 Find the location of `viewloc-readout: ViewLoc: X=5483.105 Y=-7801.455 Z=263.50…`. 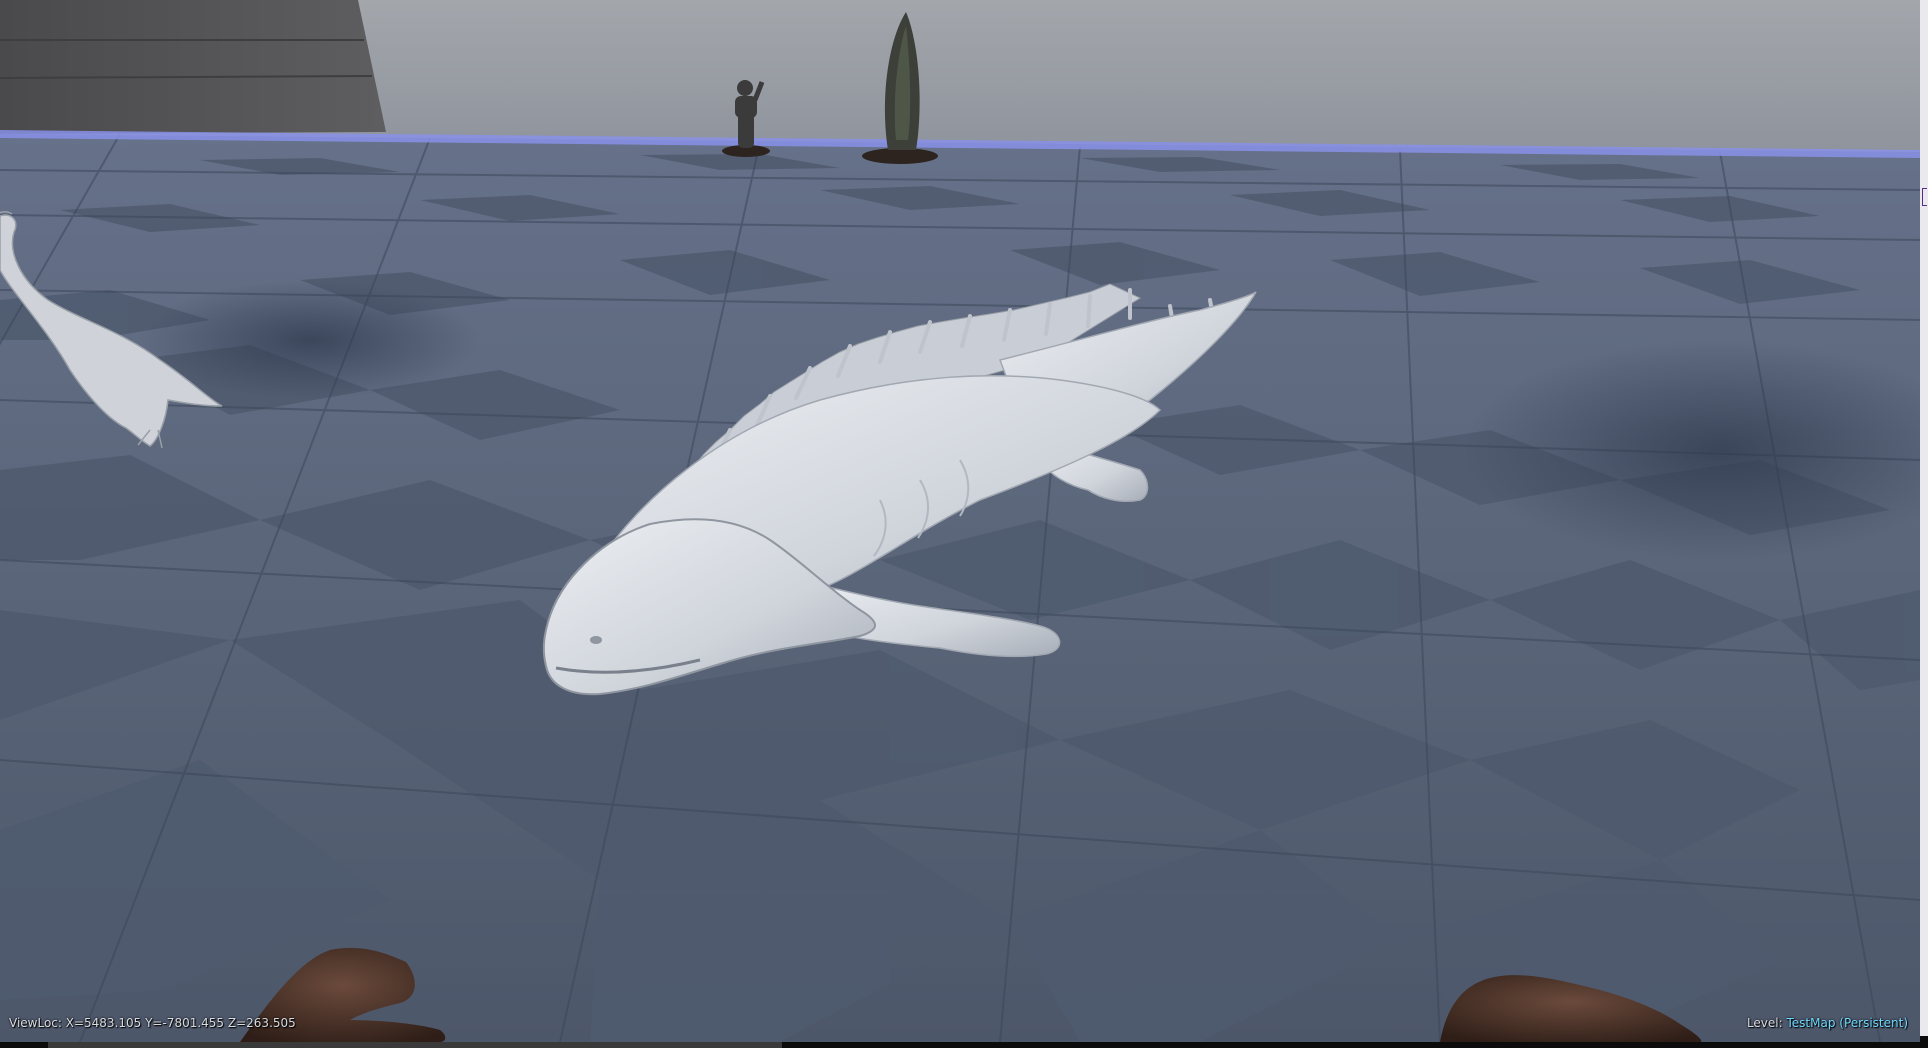

viewloc-readout: ViewLoc: X=5483.105 Y=-7801.455 Z=263.50… is located at coordinates (152, 1023).